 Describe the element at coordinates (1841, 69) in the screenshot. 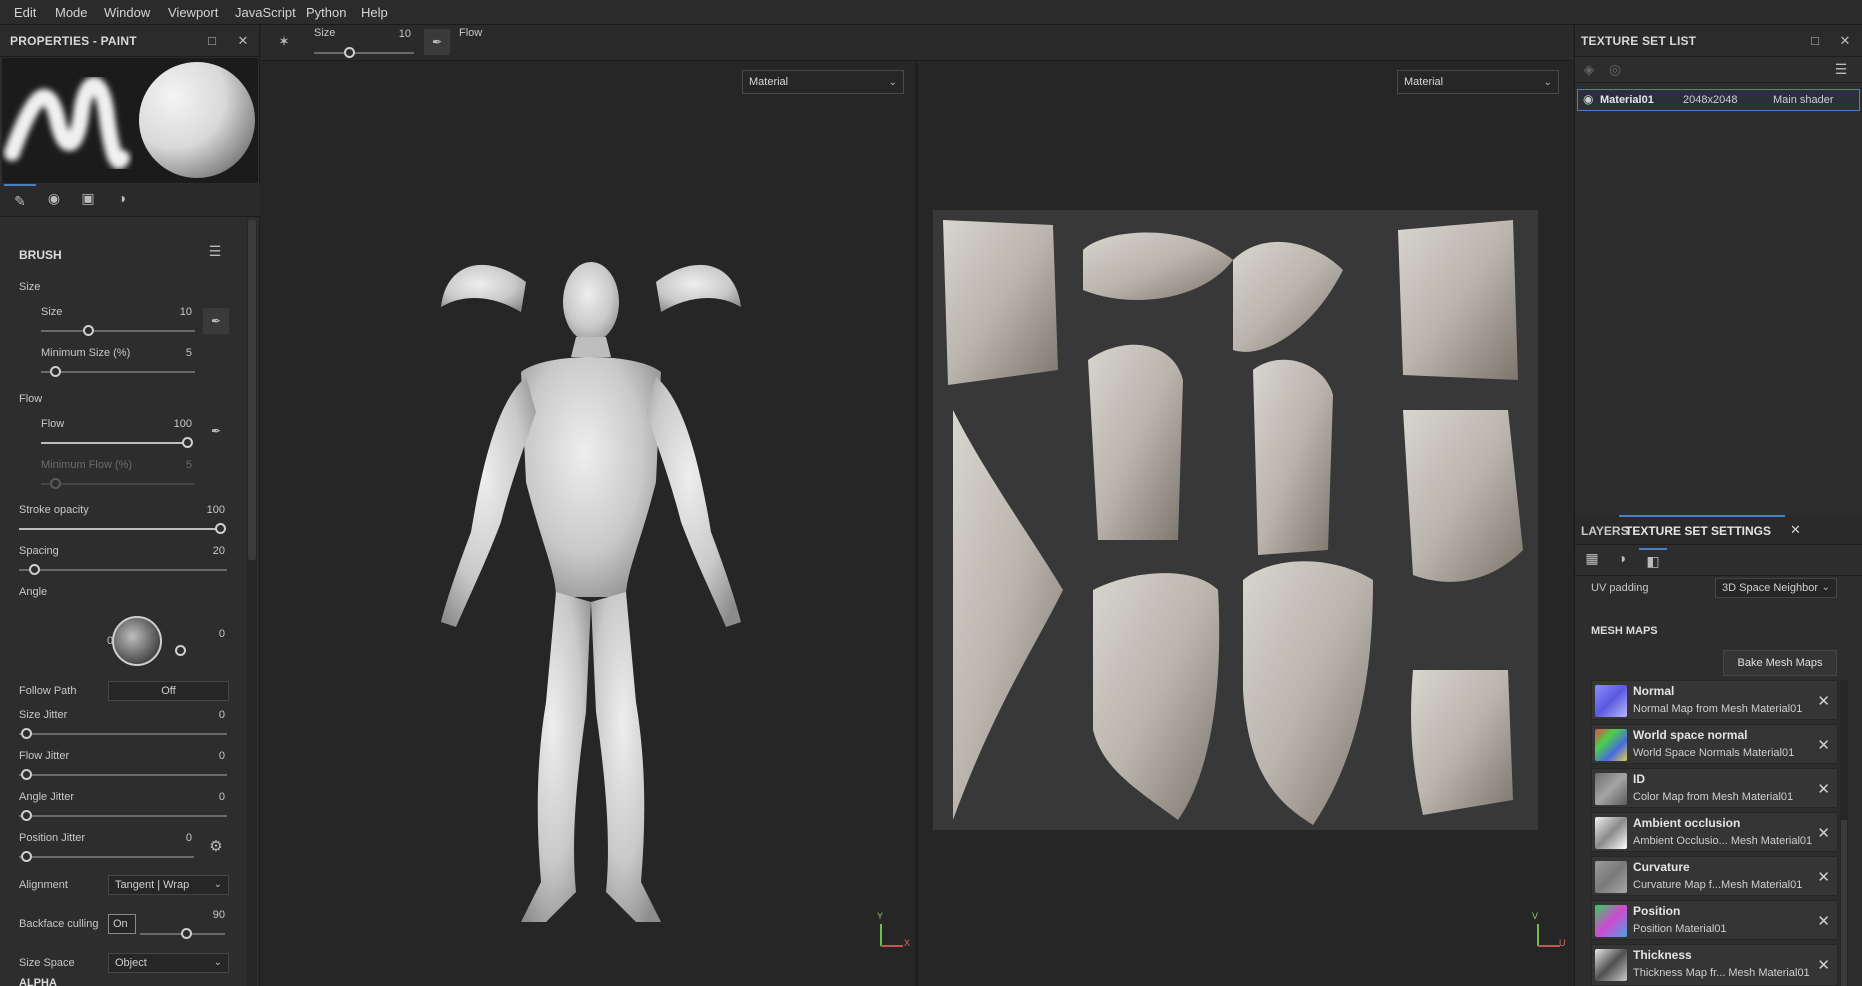

I see `list-menu-icon: ☰` at that location.